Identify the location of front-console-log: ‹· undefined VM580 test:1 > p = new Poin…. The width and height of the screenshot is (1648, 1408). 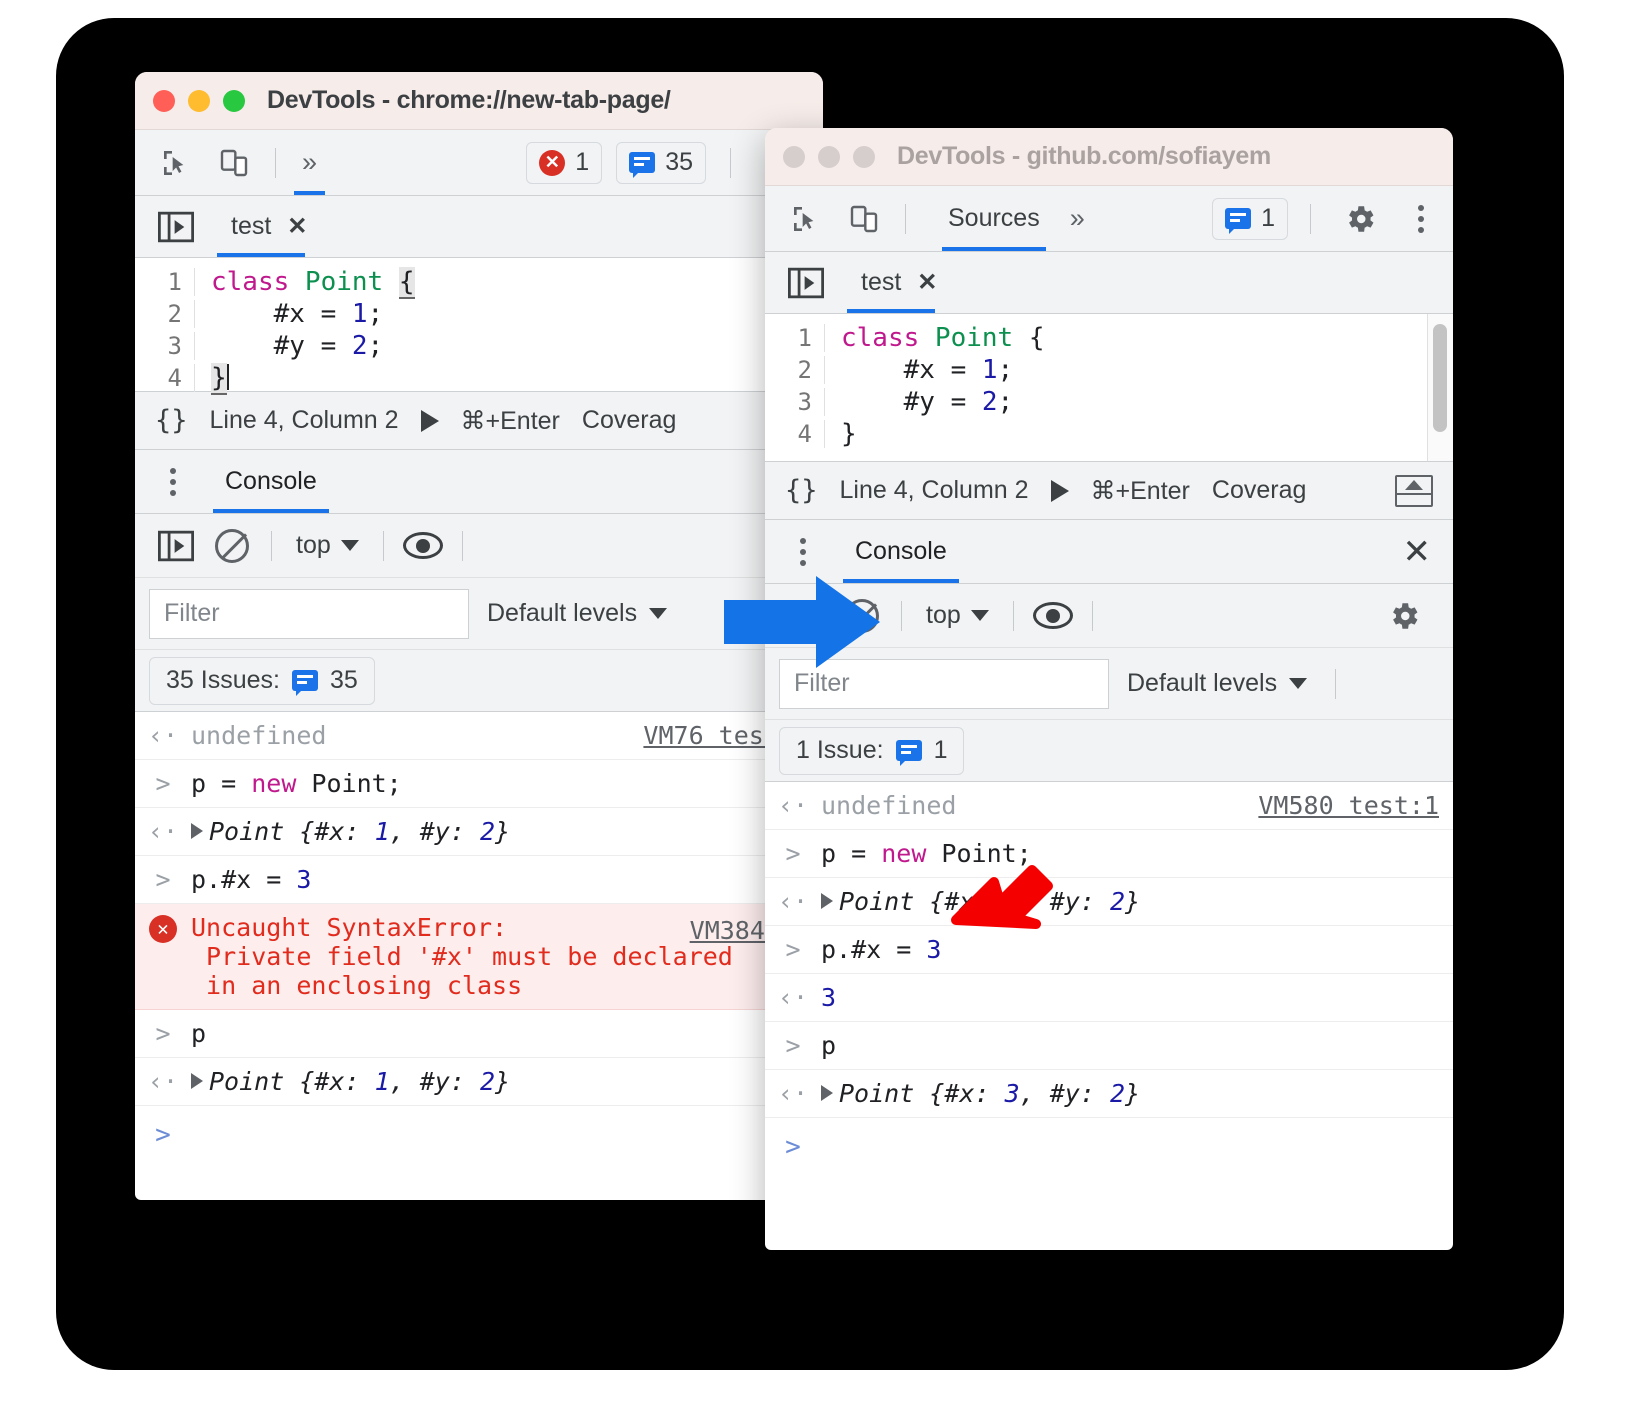
(1109, 979).